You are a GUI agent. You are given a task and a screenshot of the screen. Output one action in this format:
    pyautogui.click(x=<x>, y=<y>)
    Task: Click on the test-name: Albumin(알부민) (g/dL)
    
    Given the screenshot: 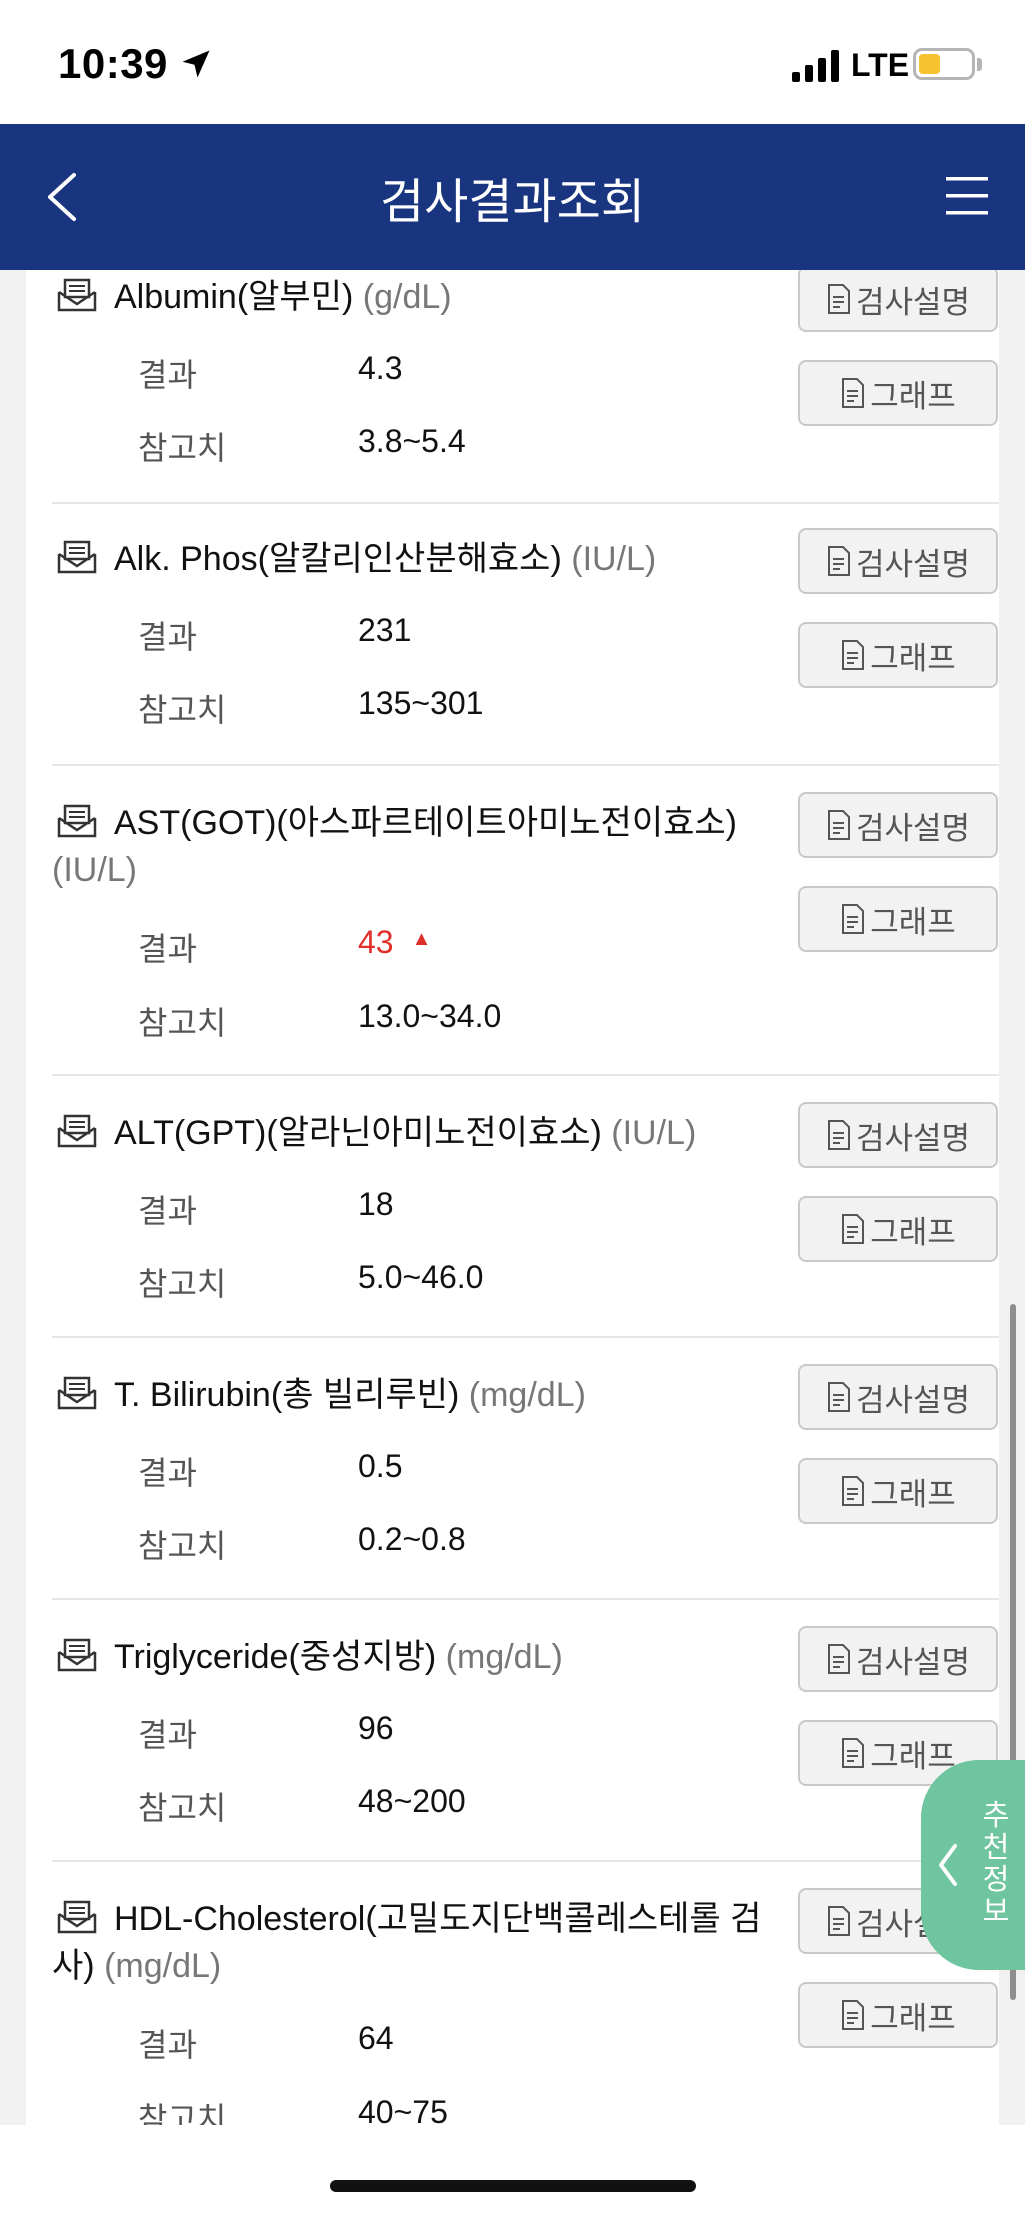 What is the action you would take?
    pyautogui.click(x=407, y=297)
    